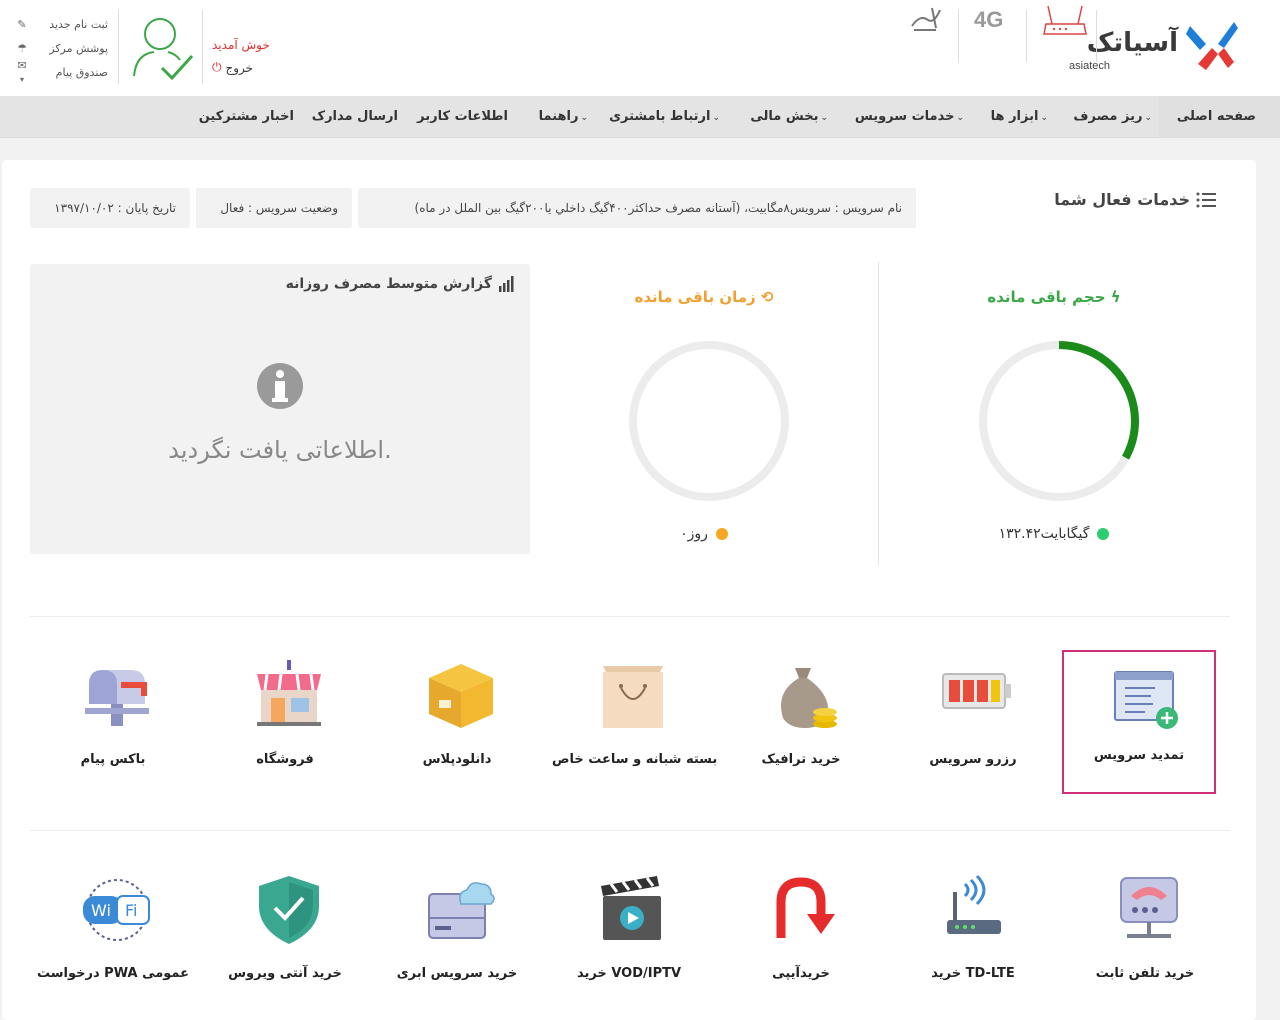  I want to click on logo-x-icon, so click(1212, 46).